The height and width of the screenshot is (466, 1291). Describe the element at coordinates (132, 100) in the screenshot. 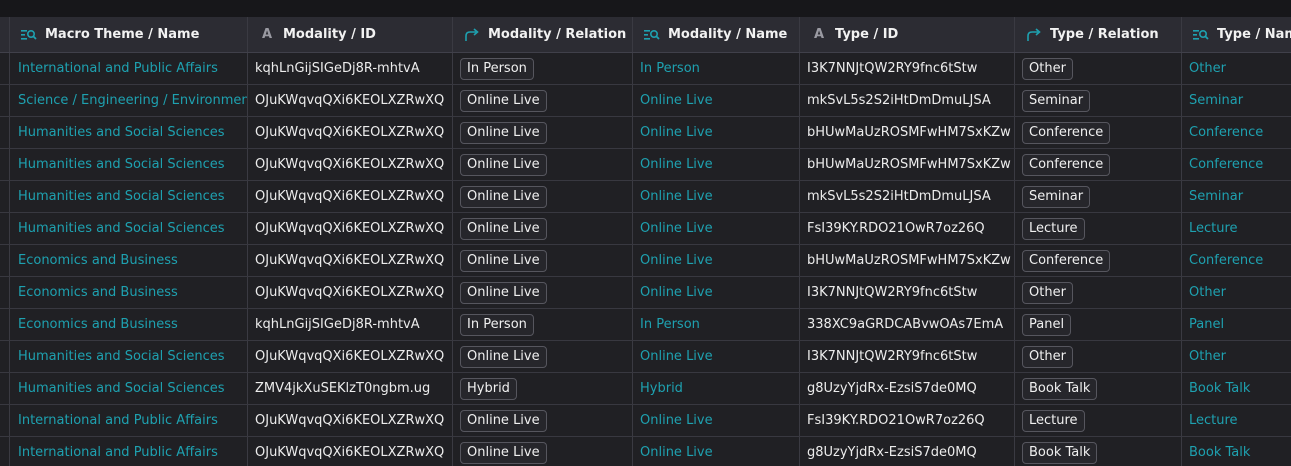

I see `macro-theme-link: Science / Engineering / Environment` at that location.